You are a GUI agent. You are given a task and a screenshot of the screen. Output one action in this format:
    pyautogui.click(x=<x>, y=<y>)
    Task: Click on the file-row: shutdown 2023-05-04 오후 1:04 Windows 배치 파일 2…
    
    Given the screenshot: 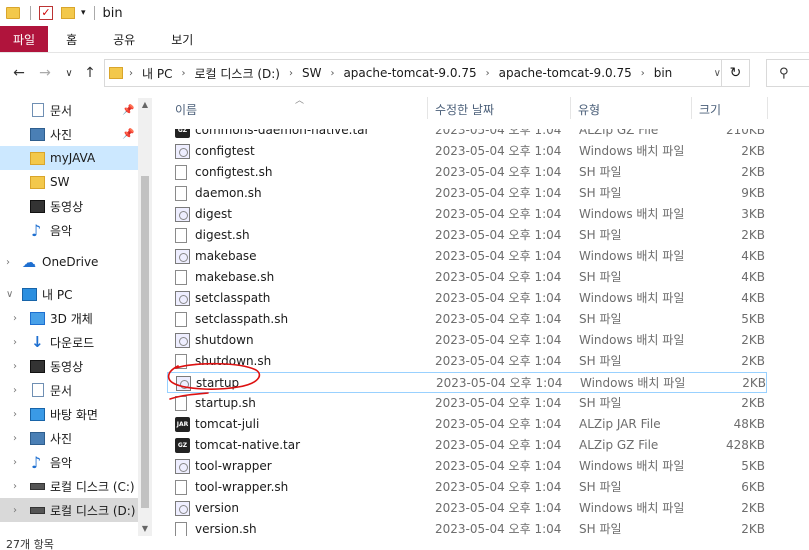 What is the action you would take?
    pyautogui.click(x=467, y=340)
    